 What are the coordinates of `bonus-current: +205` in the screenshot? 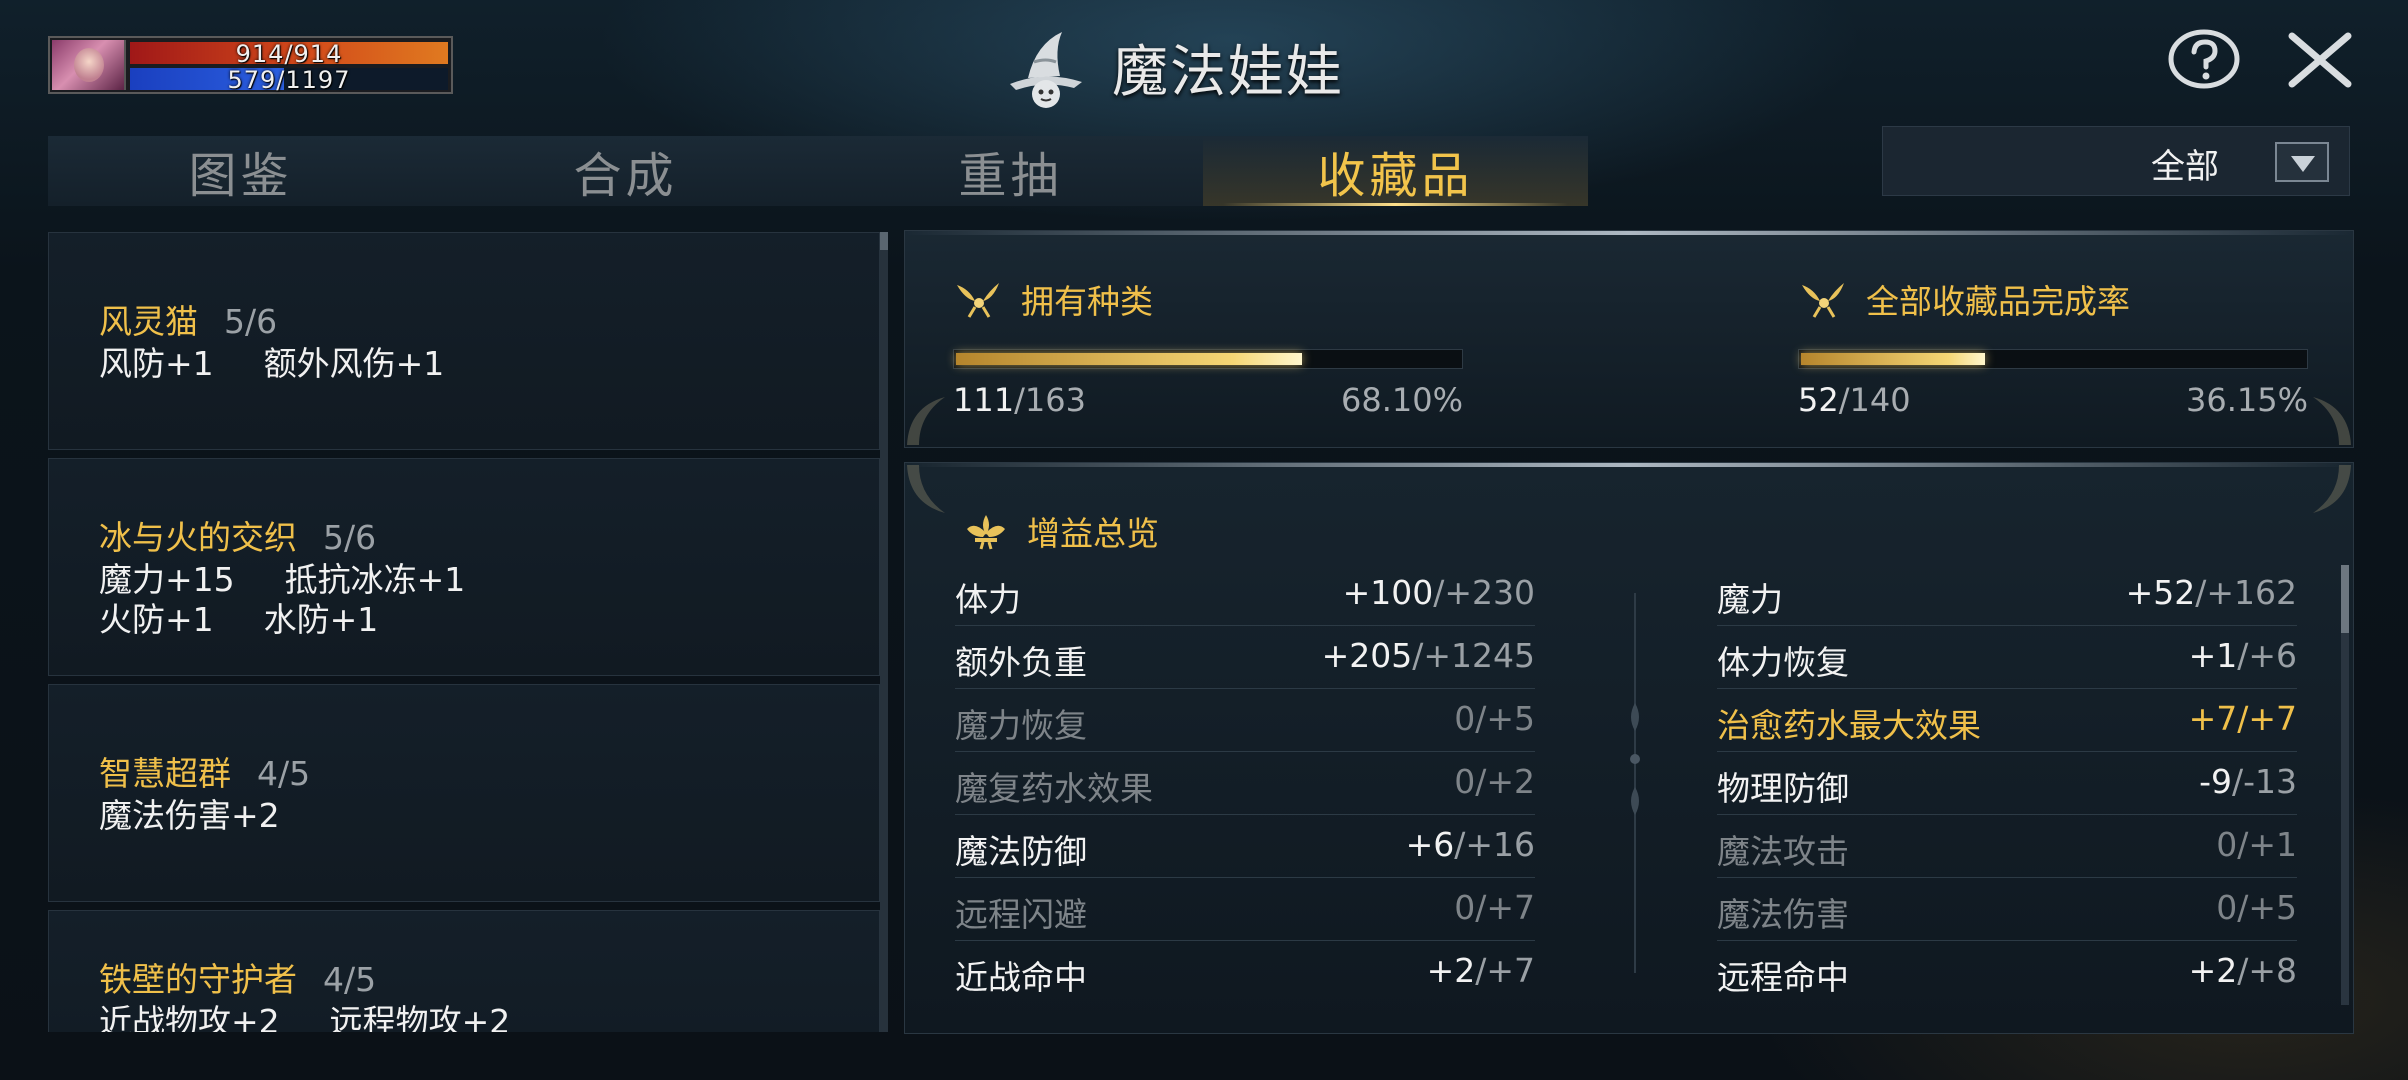 It's located at (1367, 655).